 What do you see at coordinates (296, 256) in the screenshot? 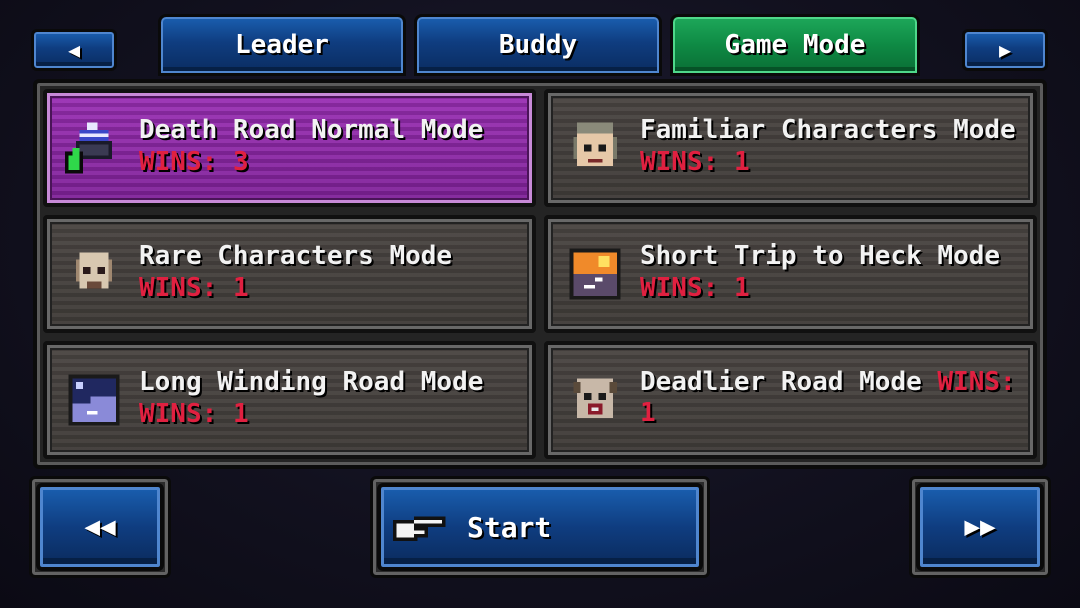
I see `mode-title: Rare Characters Mode` at bounding box center [296, 256].